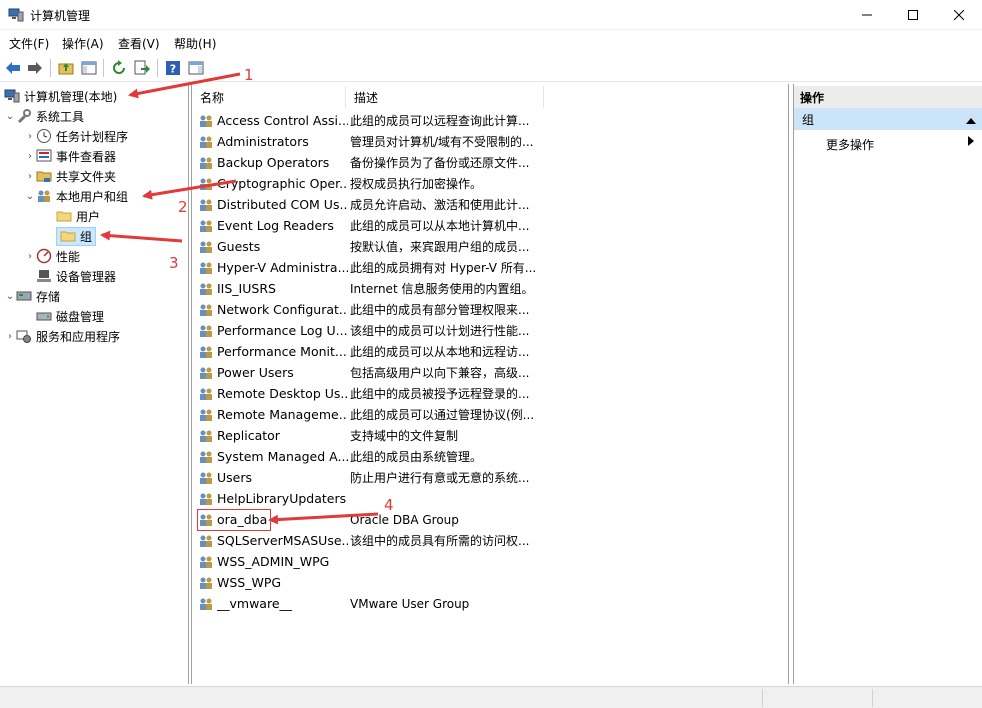  I want to click on close-icon, so click(959, 15).